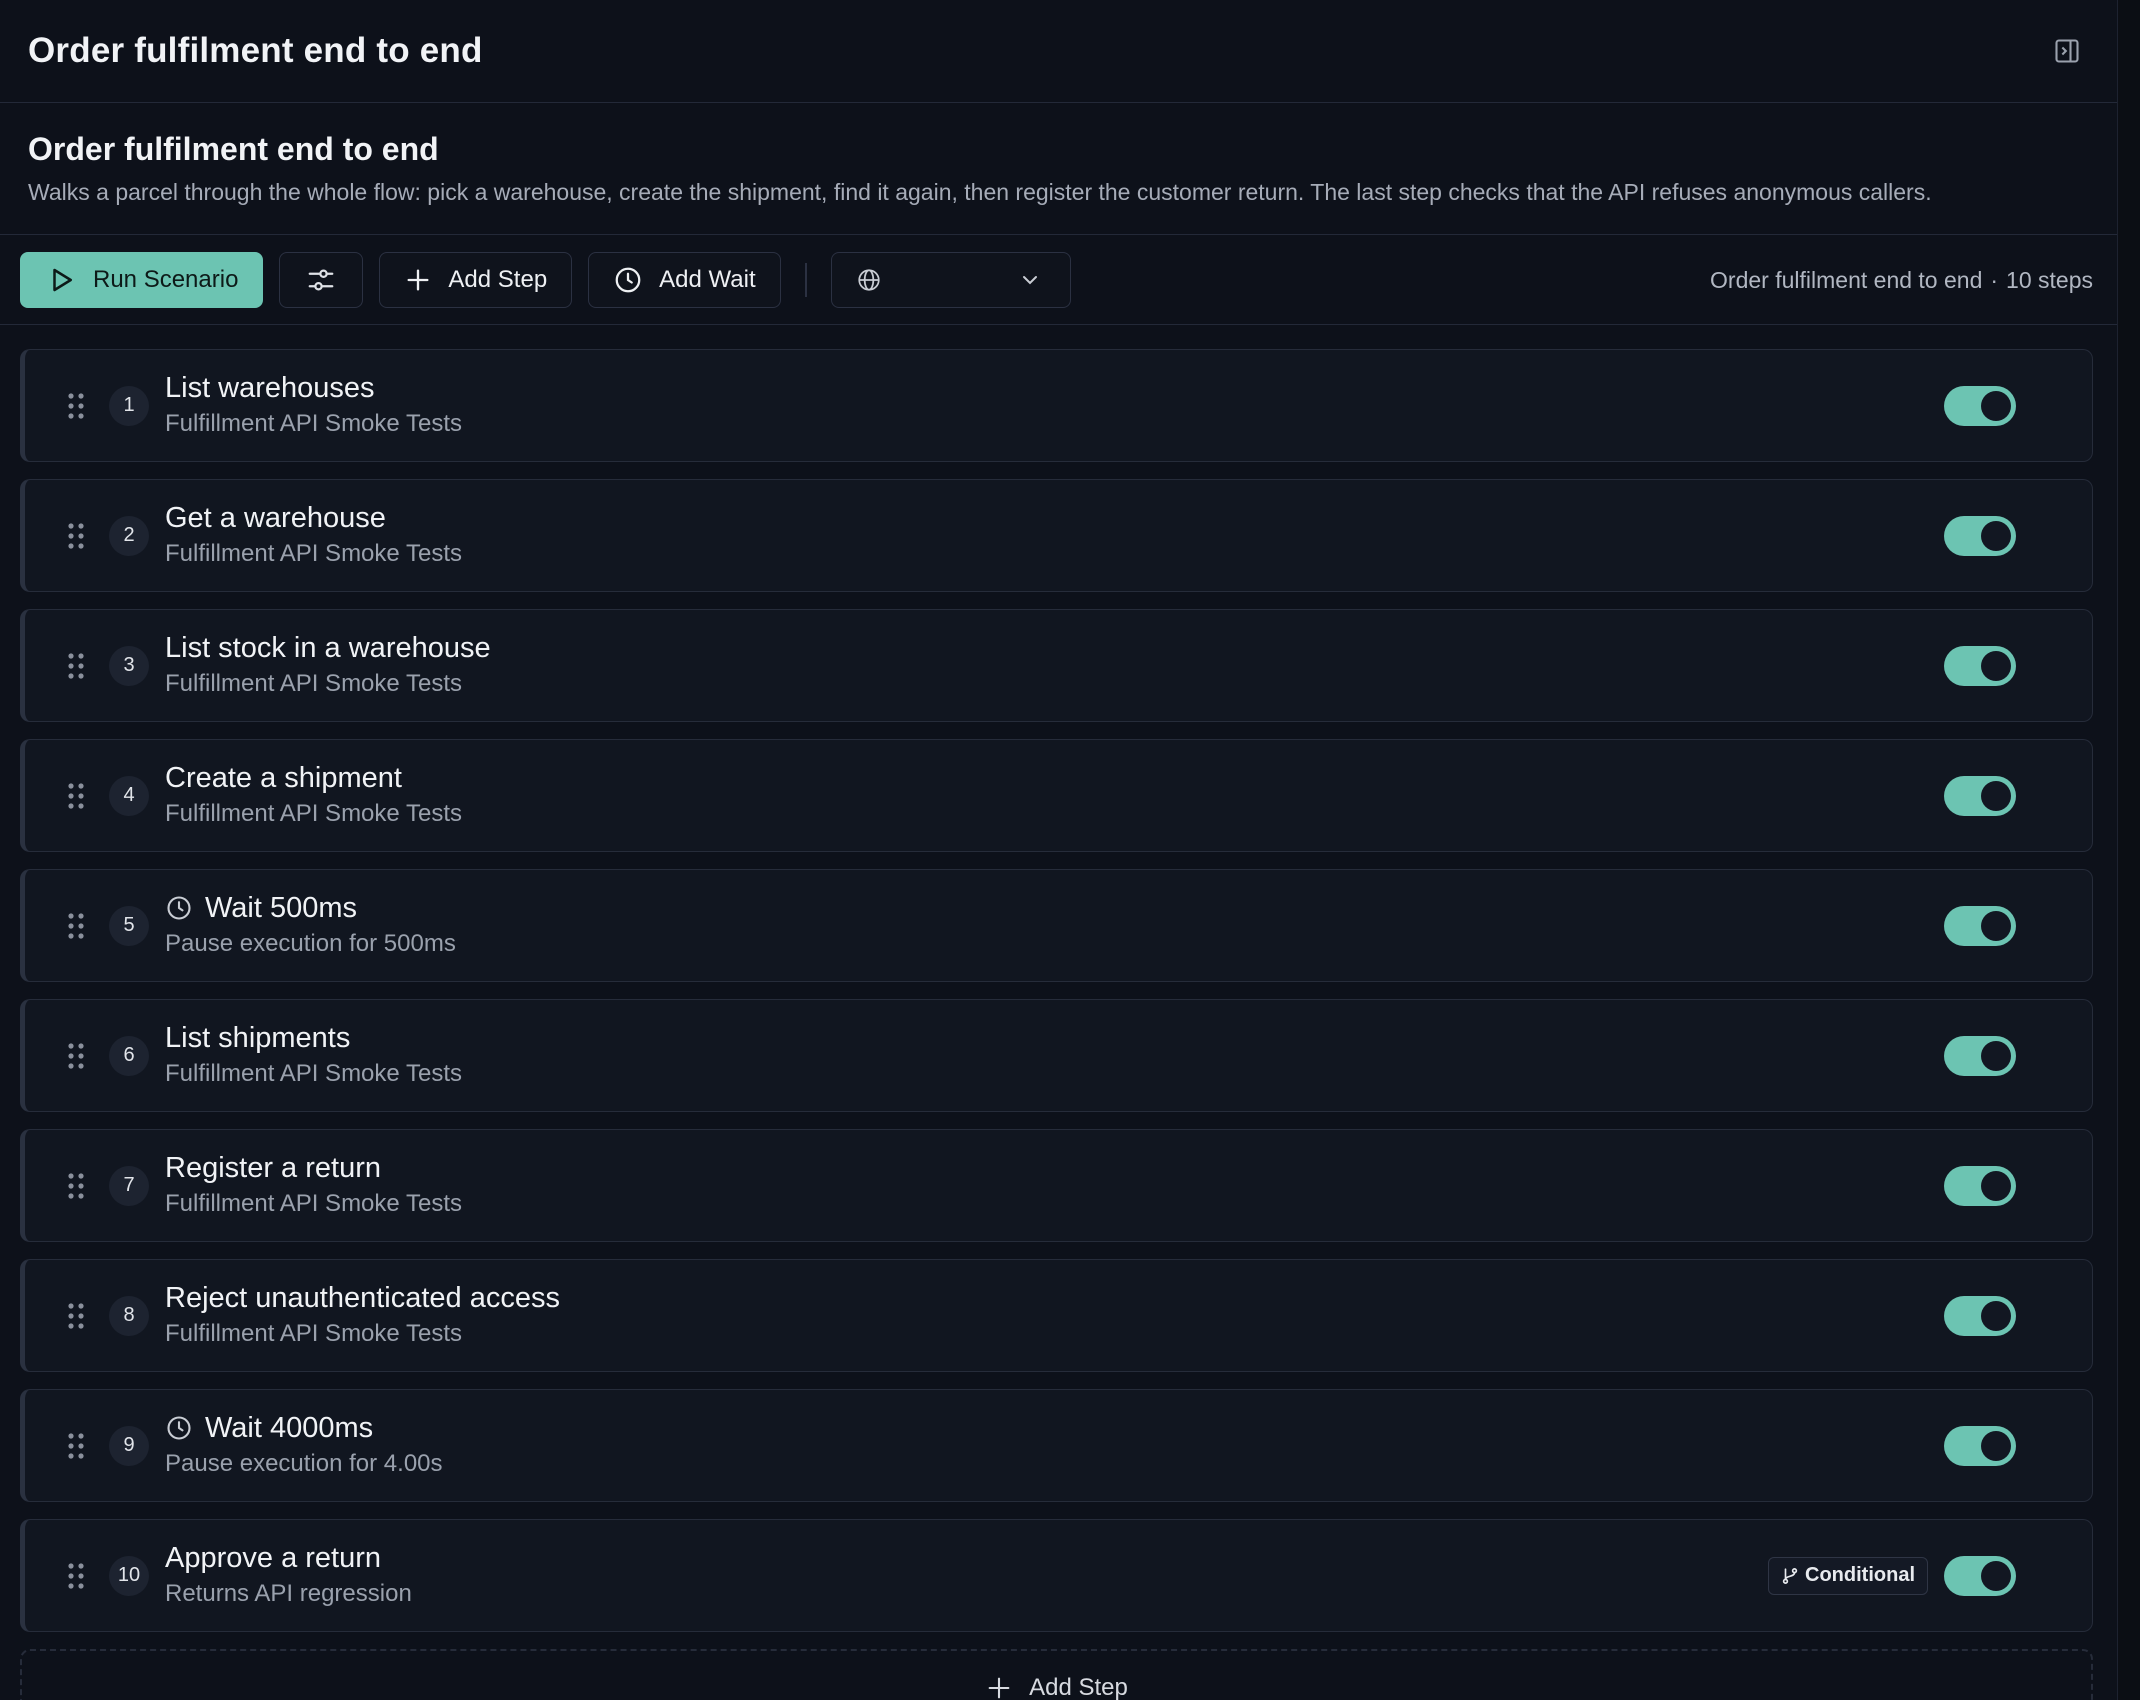 The width and height of the screenshot is (2140, 1700). Describe the element at coordinates (1029, 279) in the screenshot. I see `chevron-down-icon` at that location.